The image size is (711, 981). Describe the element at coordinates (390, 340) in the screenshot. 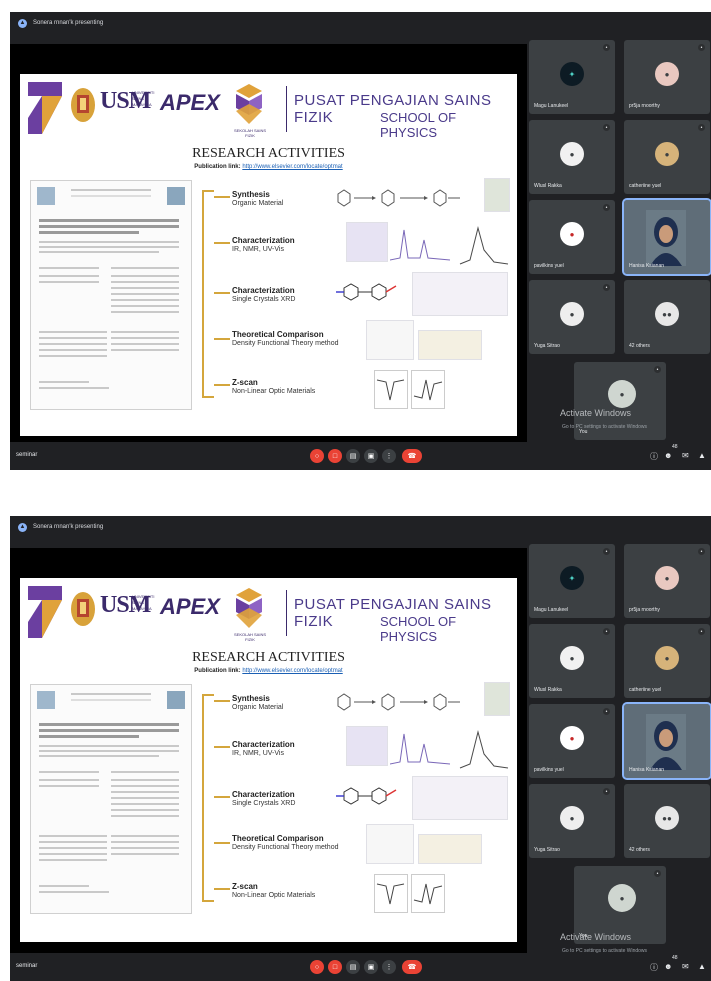

I see `dft-plot-figure` at that location.